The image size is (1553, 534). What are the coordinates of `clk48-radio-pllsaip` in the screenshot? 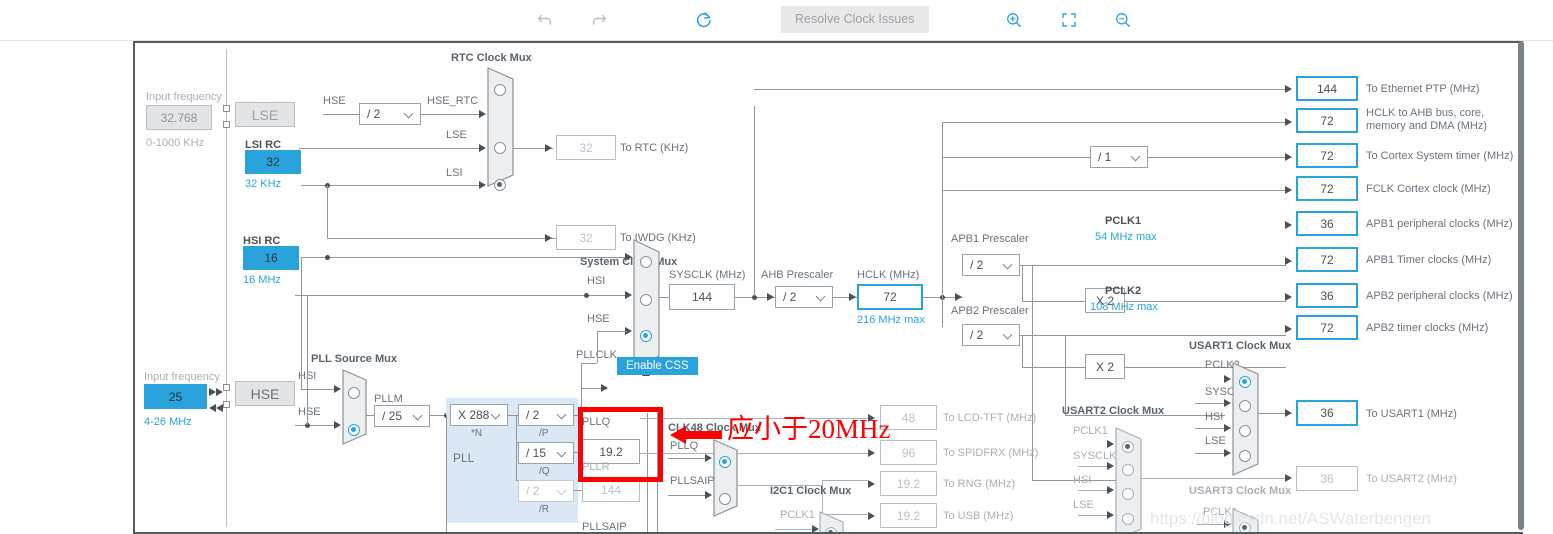 It's located at (725, 499).